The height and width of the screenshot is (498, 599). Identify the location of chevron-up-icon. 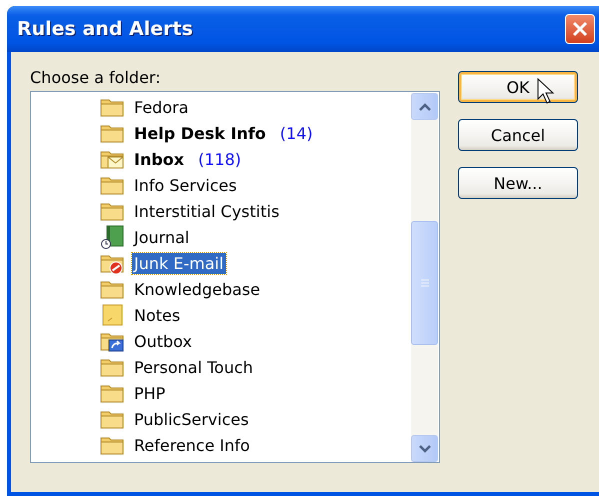
(424, 106).